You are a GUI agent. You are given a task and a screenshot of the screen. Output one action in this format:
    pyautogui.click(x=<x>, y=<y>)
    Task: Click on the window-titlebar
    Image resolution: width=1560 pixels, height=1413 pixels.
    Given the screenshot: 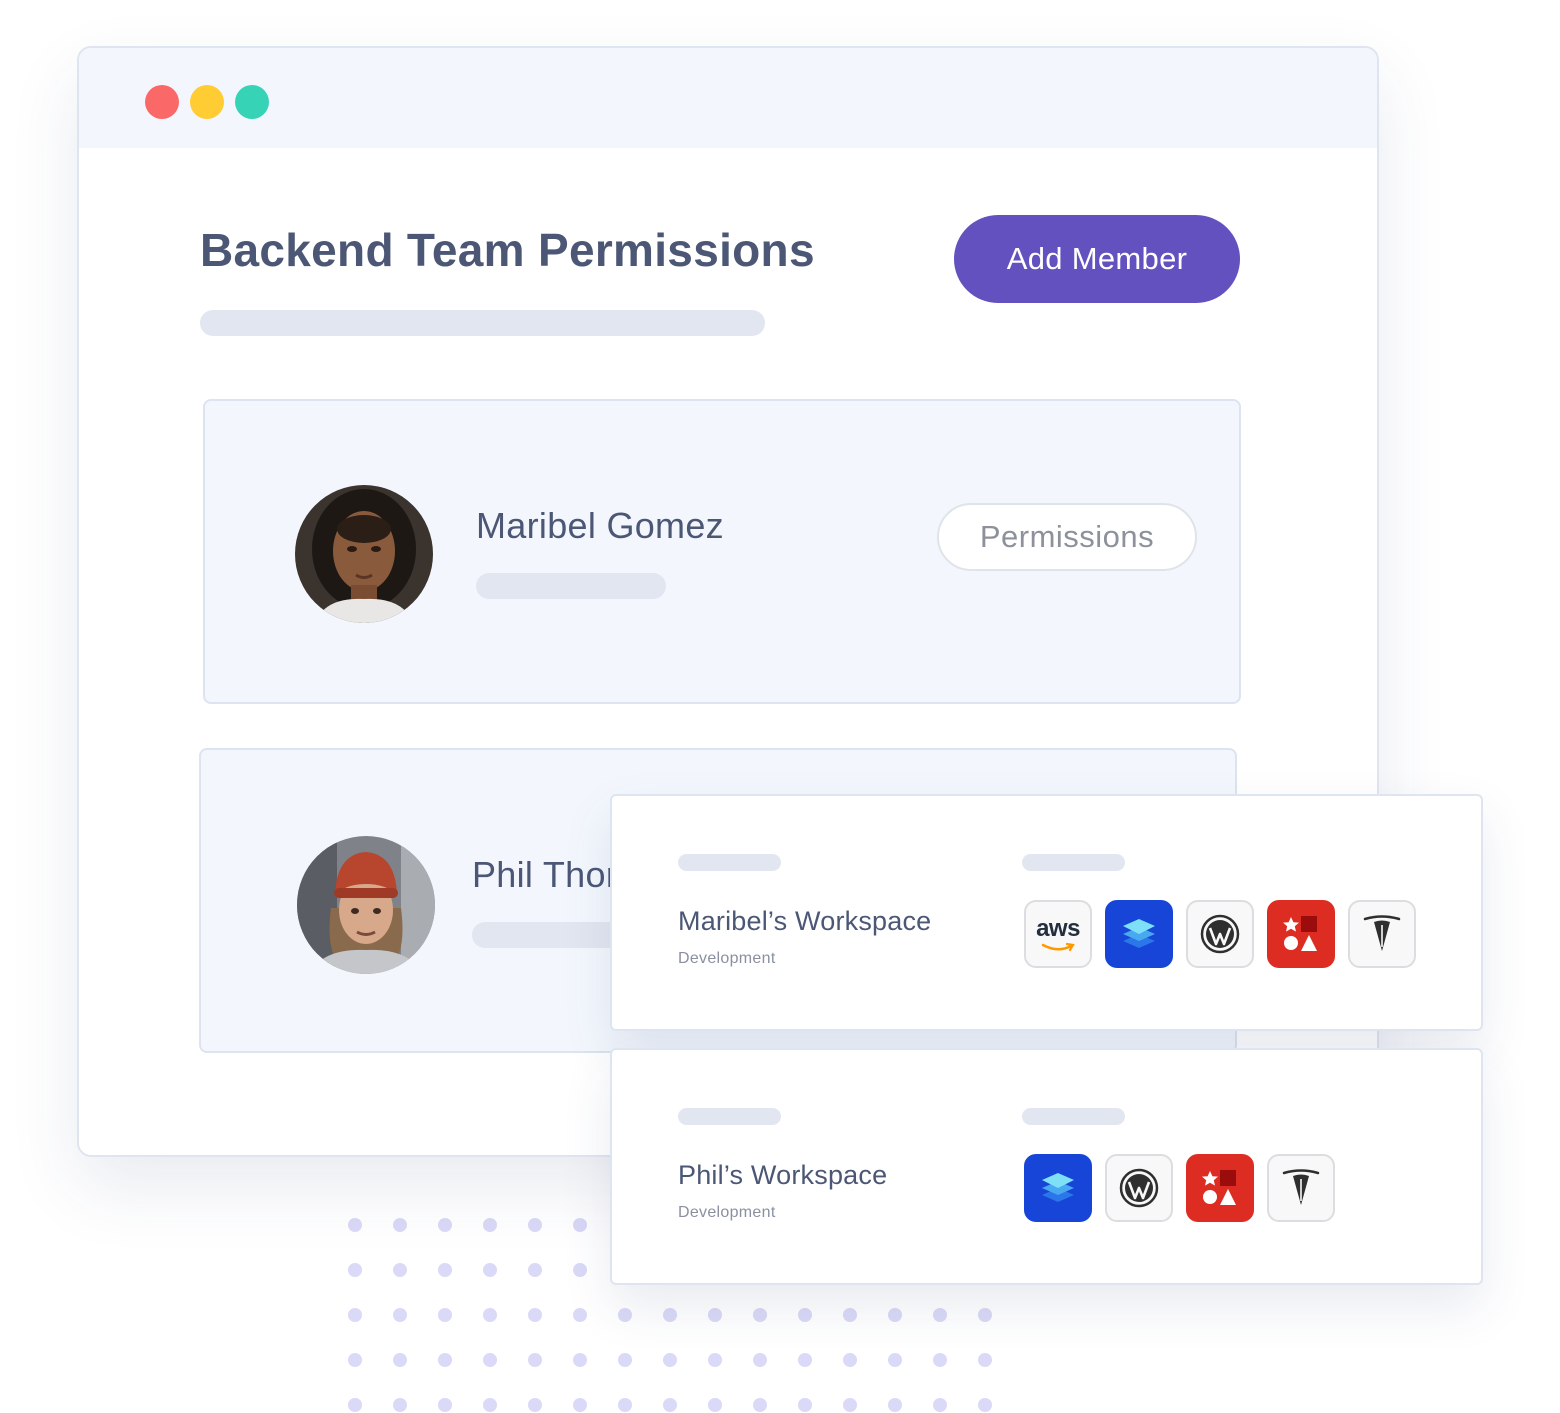 What is the action you would take?
    pyautogui.click(x=728, y=98)
    